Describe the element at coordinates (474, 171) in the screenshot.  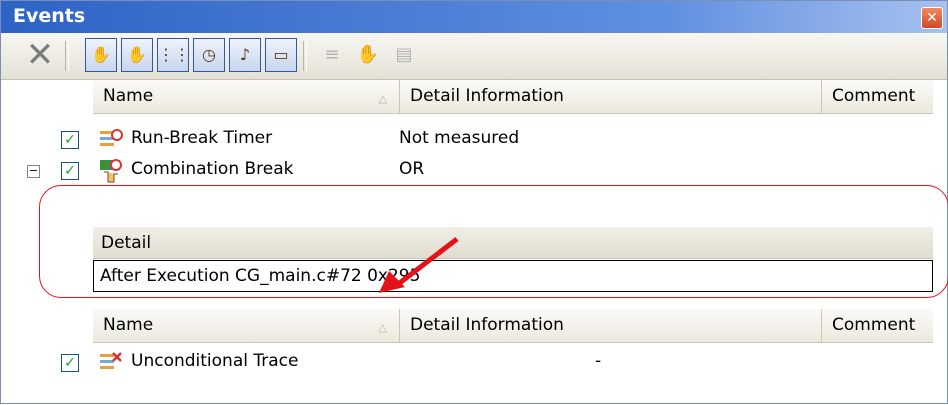
I see `event-row: − ✓ Combination Break OR` at that location.